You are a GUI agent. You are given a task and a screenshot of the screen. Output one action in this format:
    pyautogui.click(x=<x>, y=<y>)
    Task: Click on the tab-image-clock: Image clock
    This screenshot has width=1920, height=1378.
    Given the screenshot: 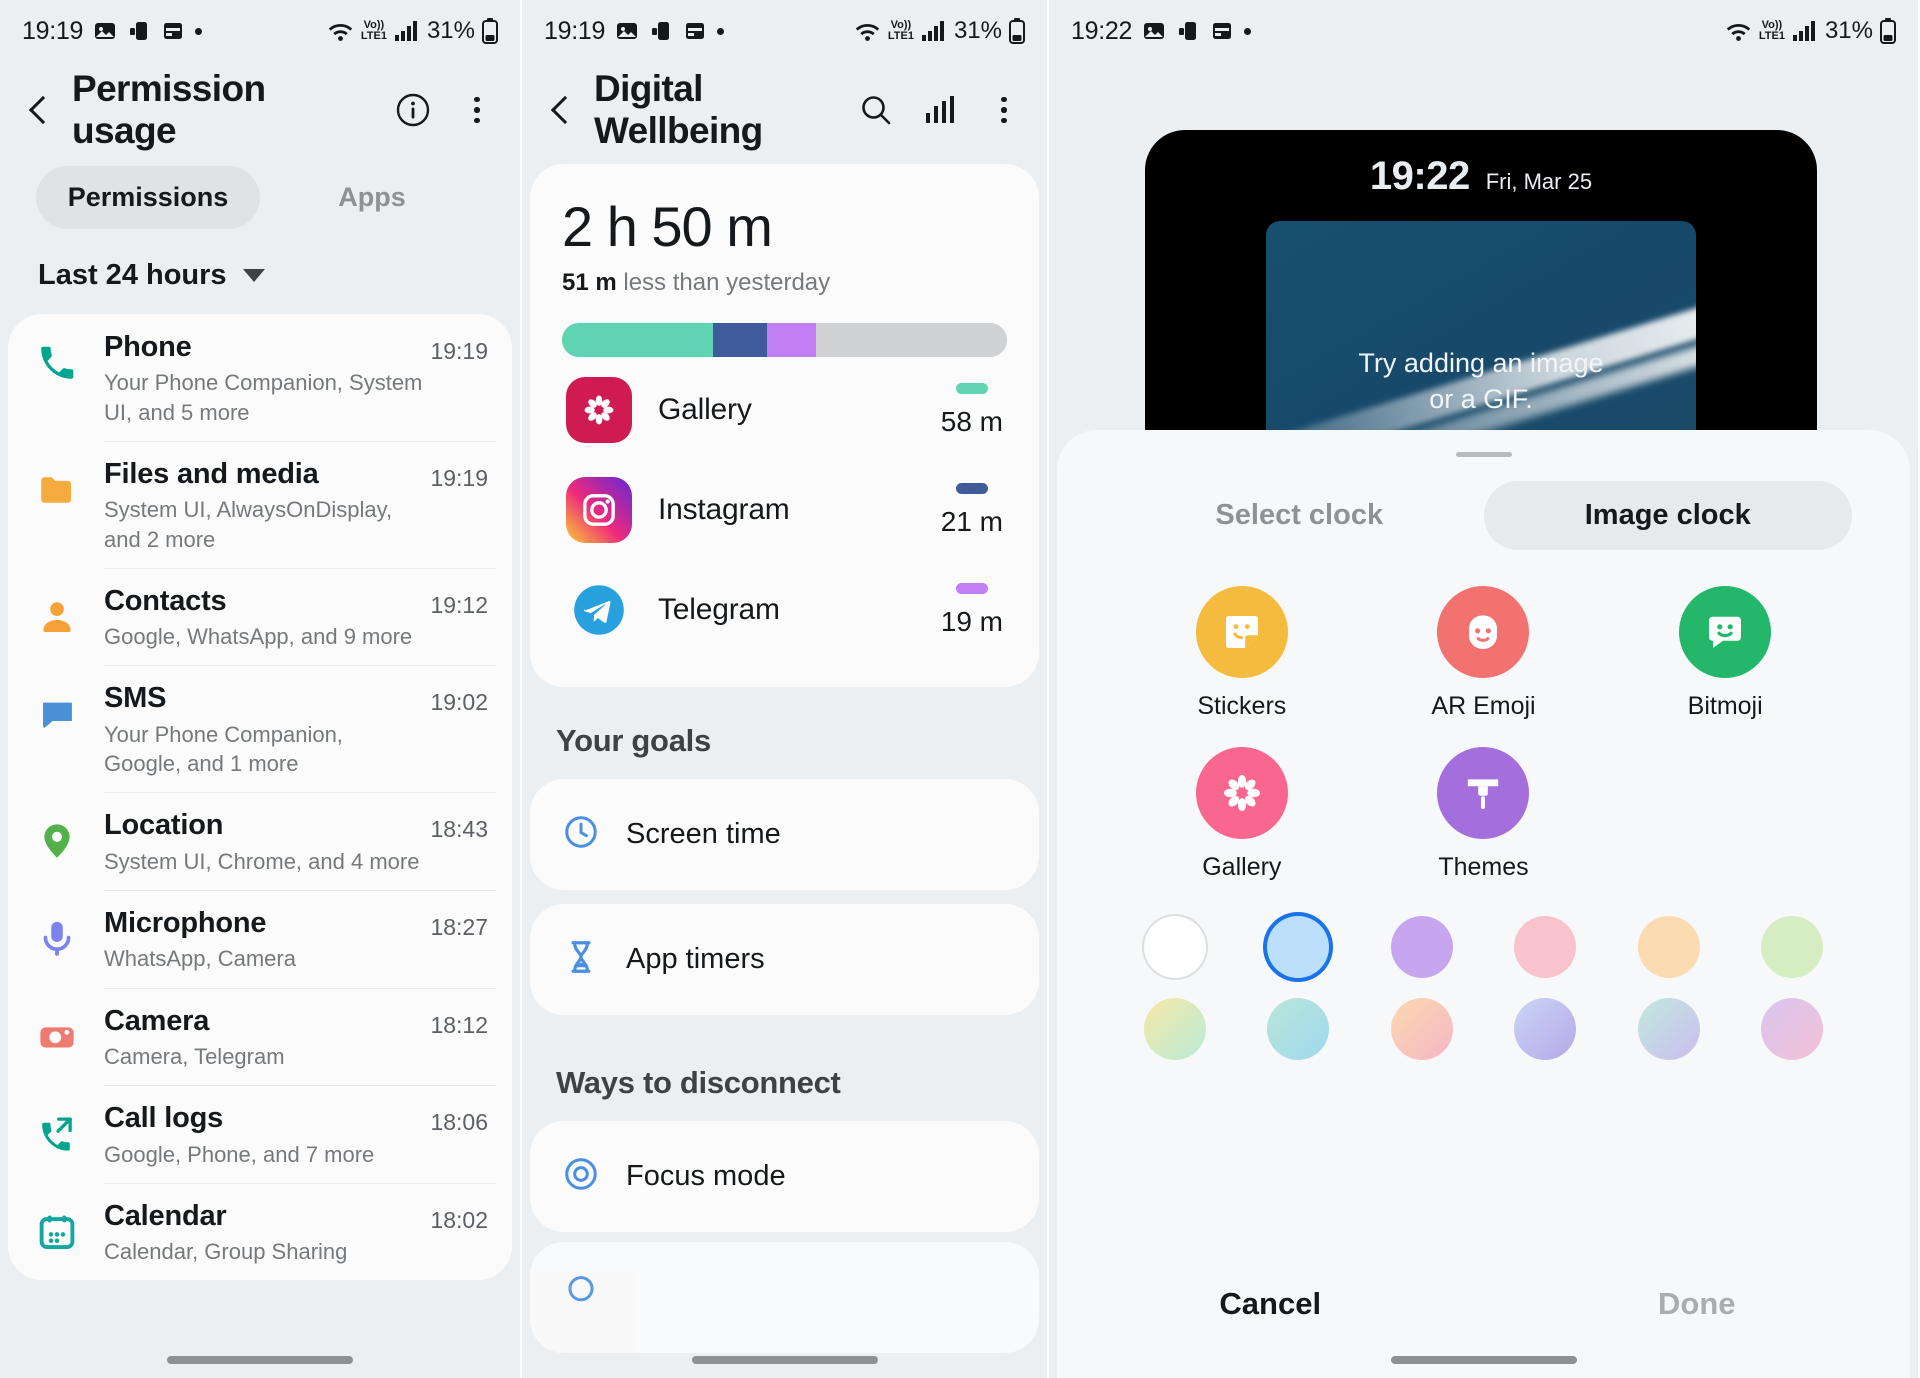 What is the action you would take?
    pyautogui.click(x=1667, y=515)
    